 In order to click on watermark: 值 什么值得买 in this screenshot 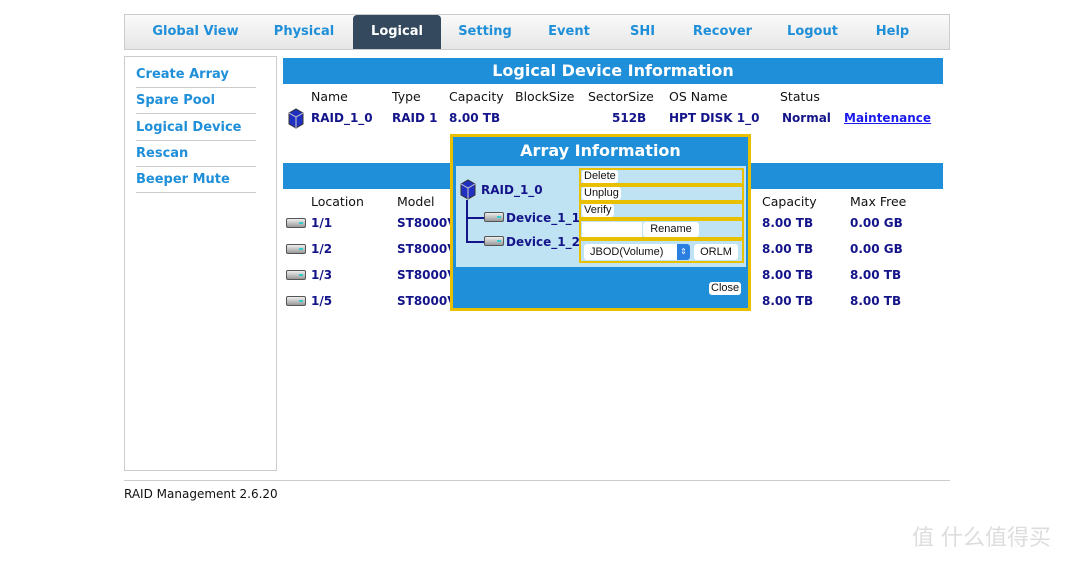, I will do `click(981, 538)`.